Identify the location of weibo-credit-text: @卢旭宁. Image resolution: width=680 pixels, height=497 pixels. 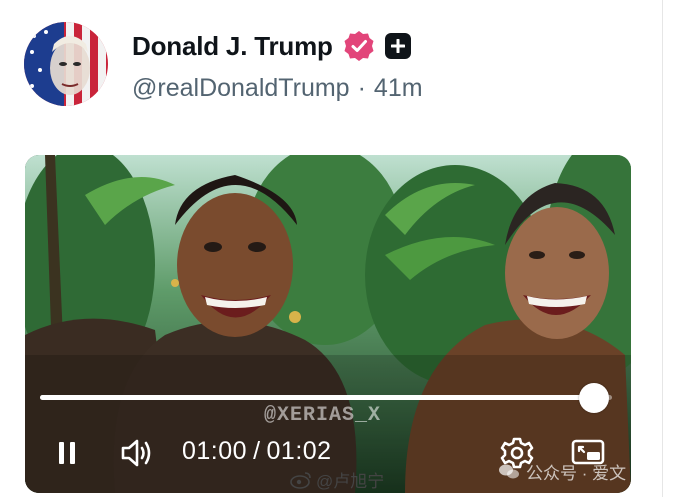
(350, 481).